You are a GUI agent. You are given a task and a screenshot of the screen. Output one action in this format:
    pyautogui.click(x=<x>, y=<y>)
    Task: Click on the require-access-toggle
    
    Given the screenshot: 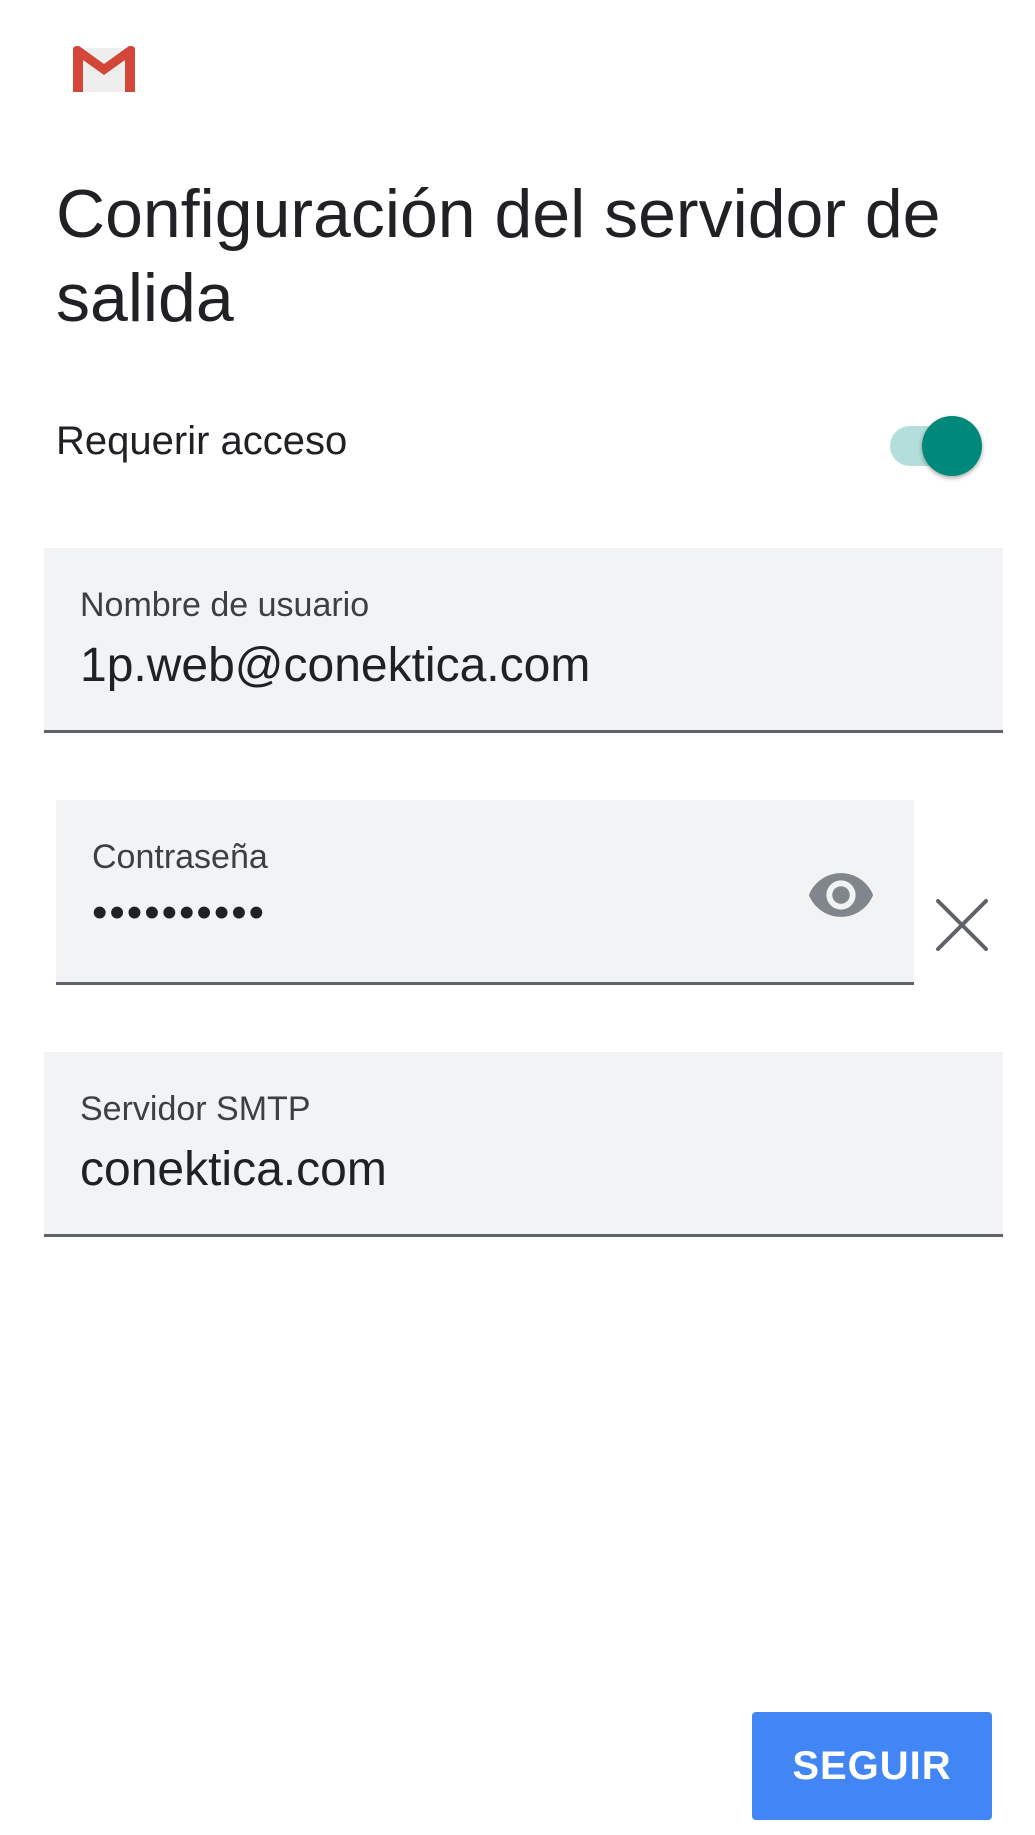 What is the action you would take?
    pyautogui.click(x=934, y=443)
    